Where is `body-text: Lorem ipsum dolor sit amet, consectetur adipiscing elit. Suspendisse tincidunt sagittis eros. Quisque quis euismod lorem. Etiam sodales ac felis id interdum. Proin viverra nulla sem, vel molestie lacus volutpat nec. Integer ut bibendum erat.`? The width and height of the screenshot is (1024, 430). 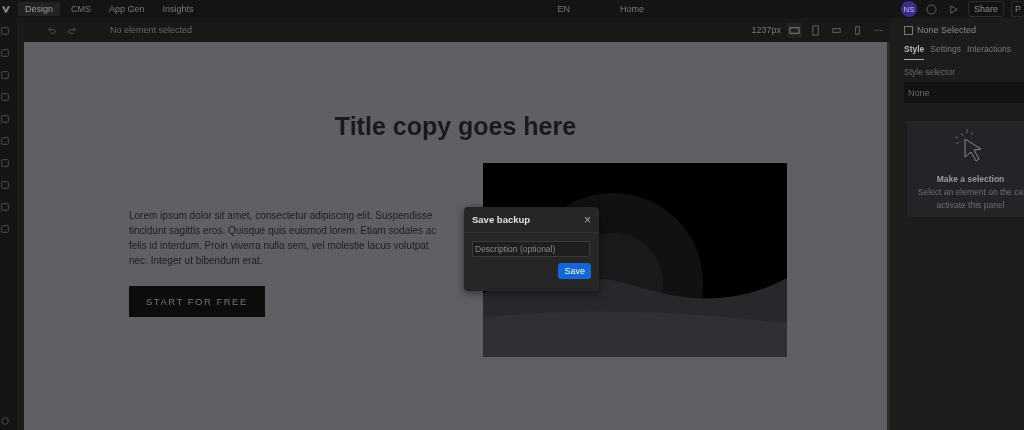 body-text: Lorem ipsum dolor sit amet, consectetur adipiscing elit. Suspendisse tincidunt sagittis eros. Quisque quis euismod lorem. Etiam sodales ac felis id interdum. Proin viverra nulla sem, vel molestie lacus volutpat nec. Integer ut bibendum erat. is located at coordinates (283, 238).